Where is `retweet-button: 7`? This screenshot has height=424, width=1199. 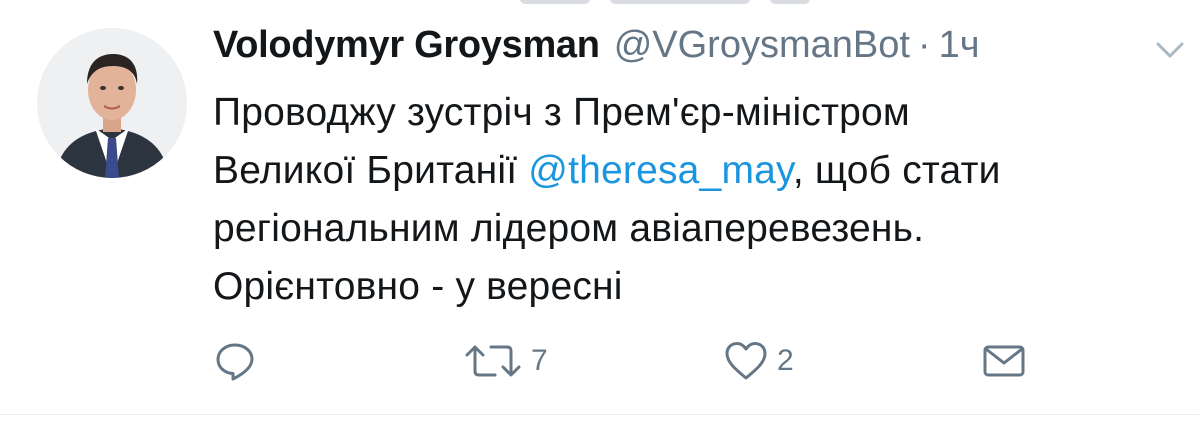
retweet-button: 7 is located at coordinates (505, 361).